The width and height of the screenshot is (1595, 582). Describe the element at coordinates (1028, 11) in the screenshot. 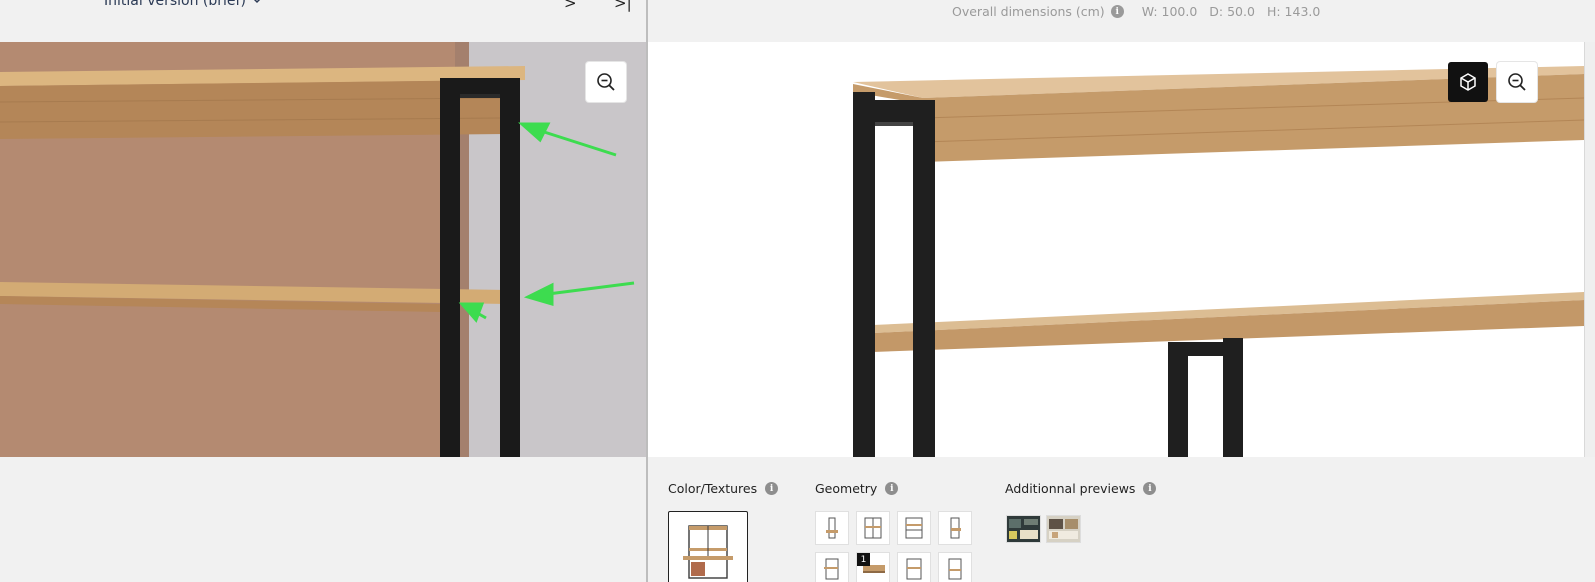

I see `dimensions-label: Overall dimensions (cm)` at that location.